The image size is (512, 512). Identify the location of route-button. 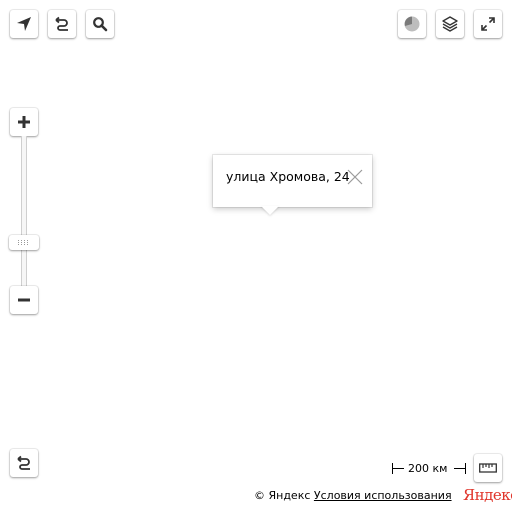
(62, 24).